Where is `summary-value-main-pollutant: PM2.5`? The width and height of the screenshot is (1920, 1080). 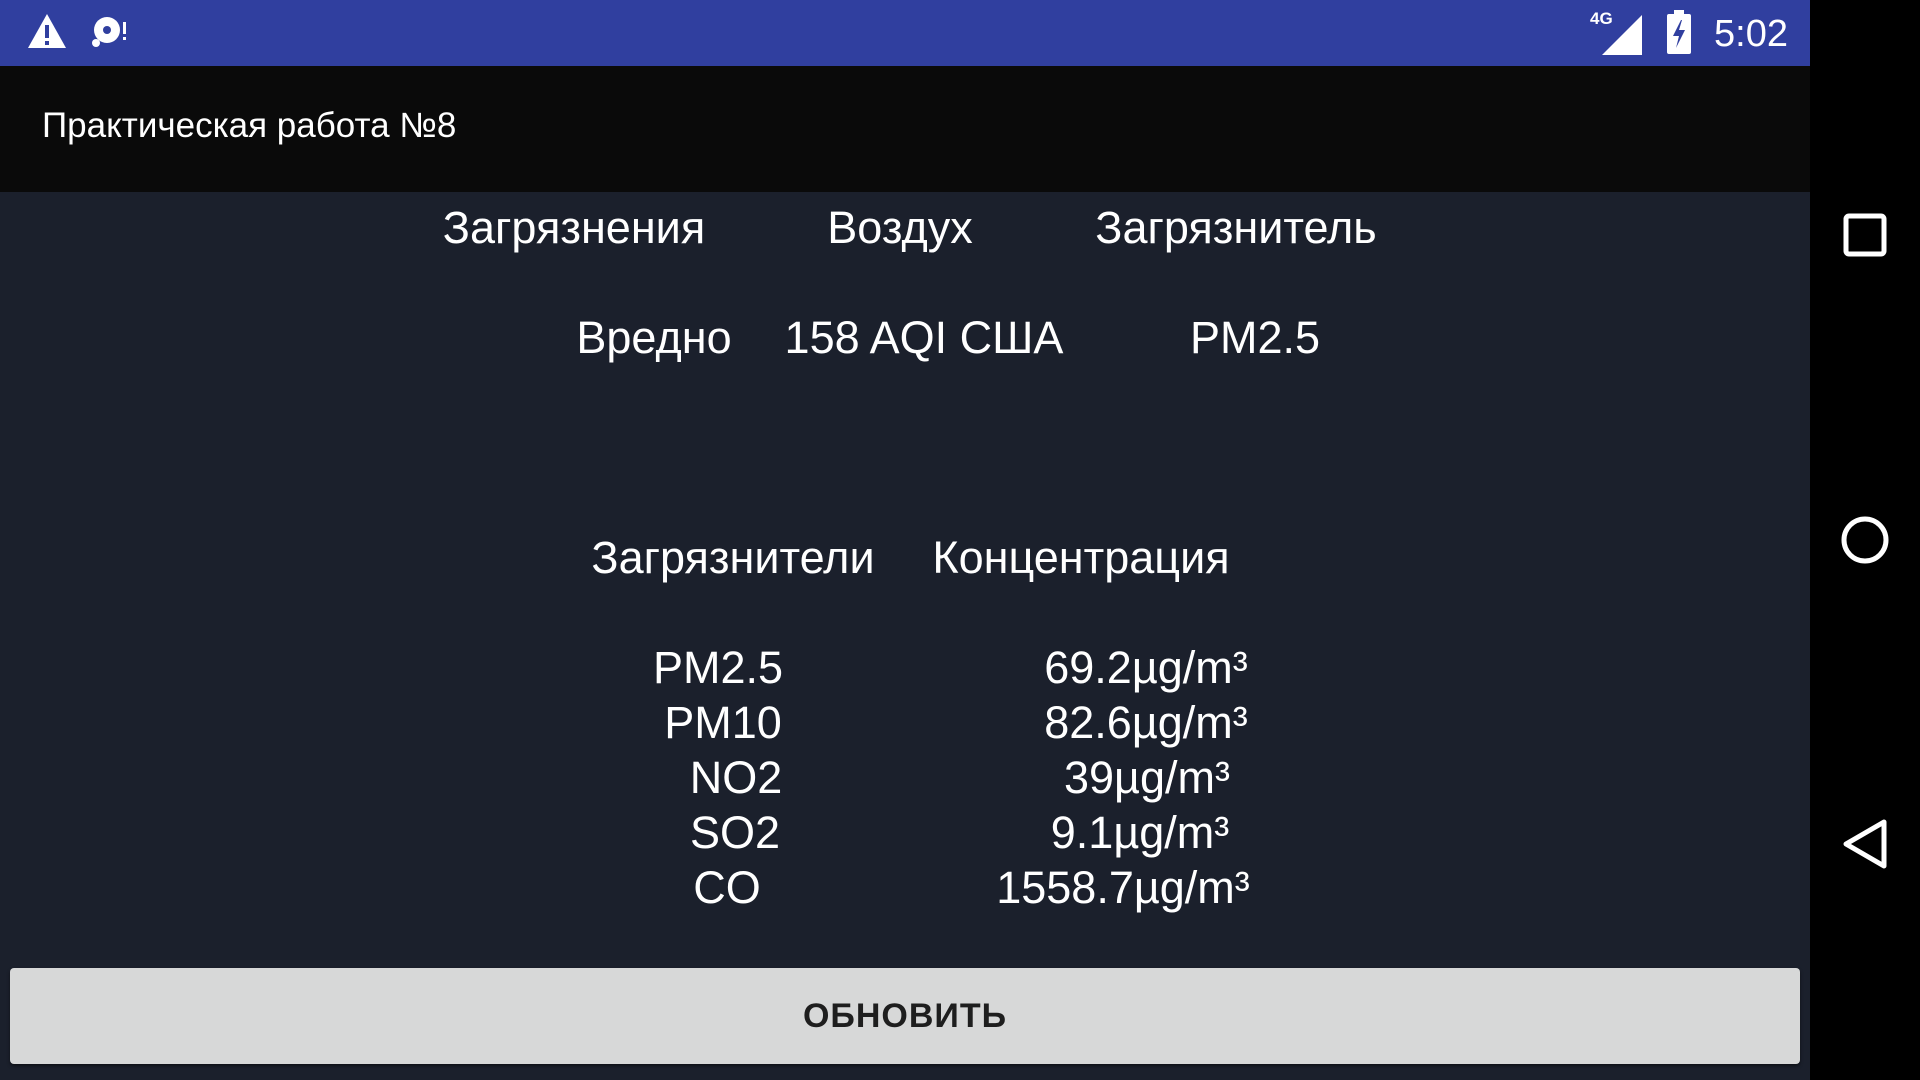 summary-value-main-pollutant: PM2.5 is located at coordinates (1255, 337).